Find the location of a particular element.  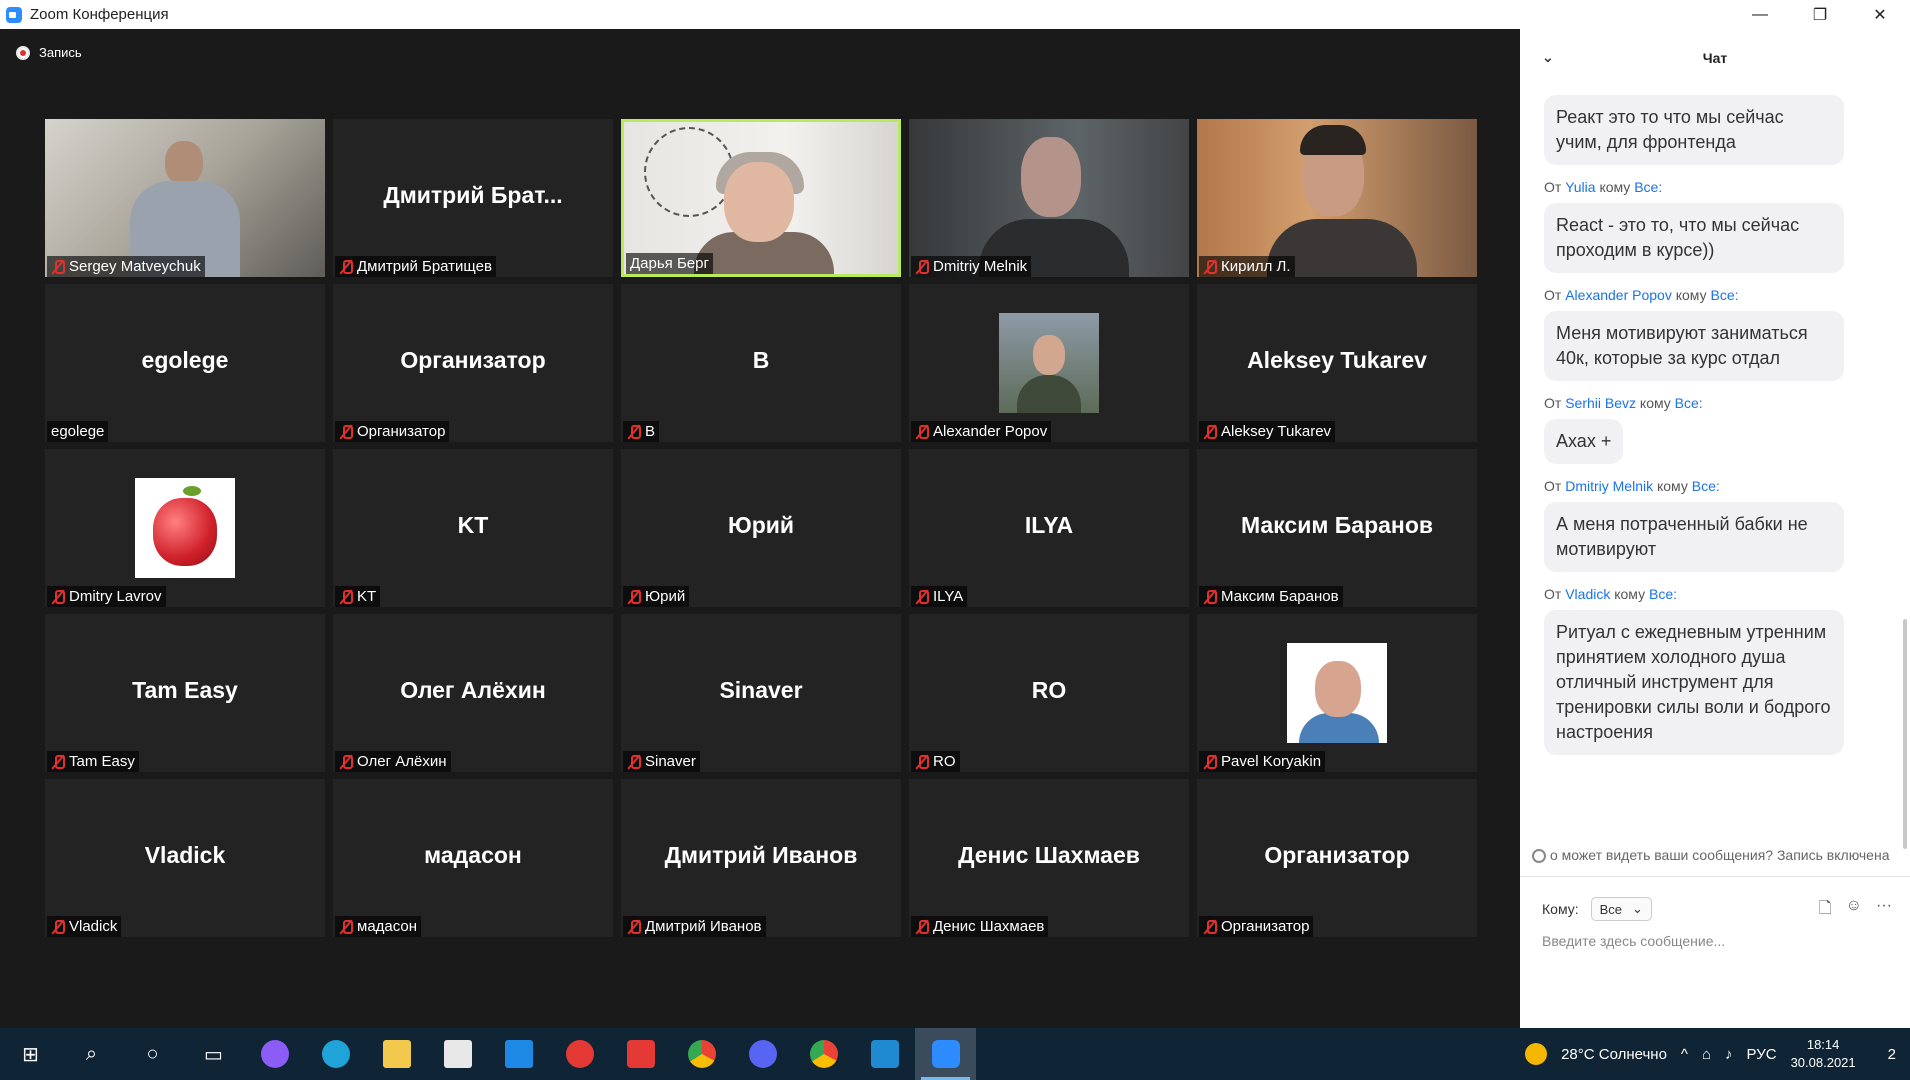

participant-tile: Кирилл Л. is located at coordinates (1337, 198).